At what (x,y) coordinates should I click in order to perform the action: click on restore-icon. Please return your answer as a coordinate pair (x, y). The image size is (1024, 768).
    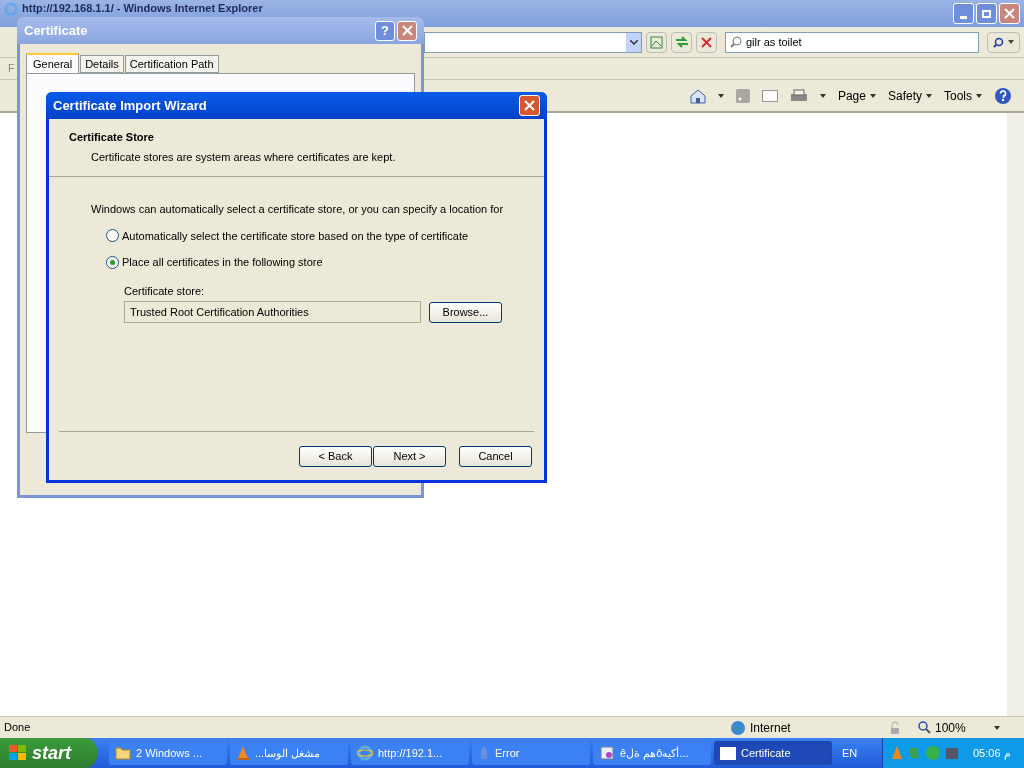
    Looking at the image, I should click on (986, 13).